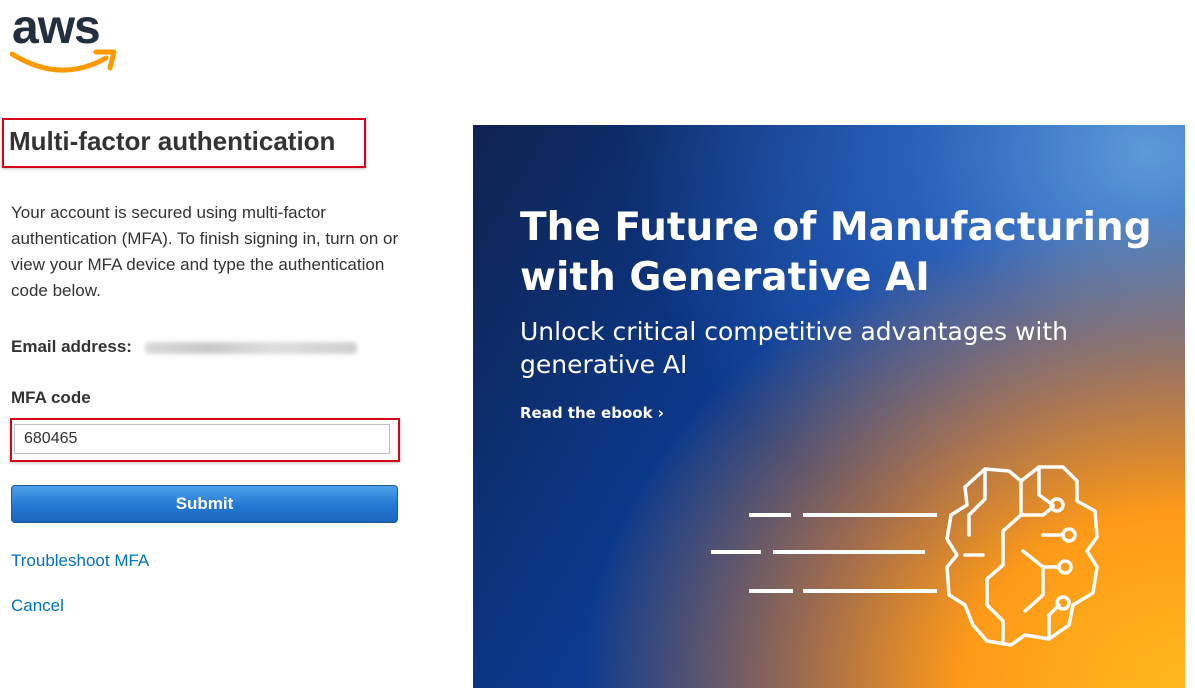 This screenshot has width=1195, height=700. I want to click on aws-logo: aws, so click(66, 39).